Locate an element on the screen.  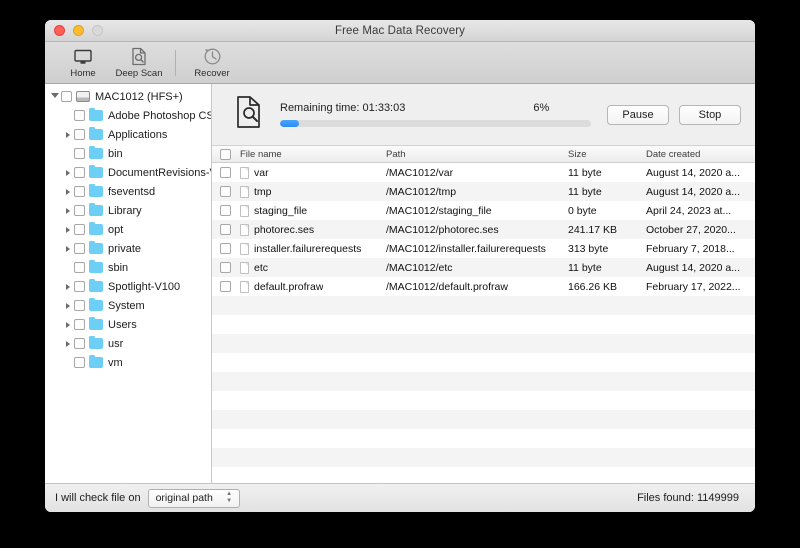
tree-row-fseventsd: fseventsd is located at coordinates (128, 191).